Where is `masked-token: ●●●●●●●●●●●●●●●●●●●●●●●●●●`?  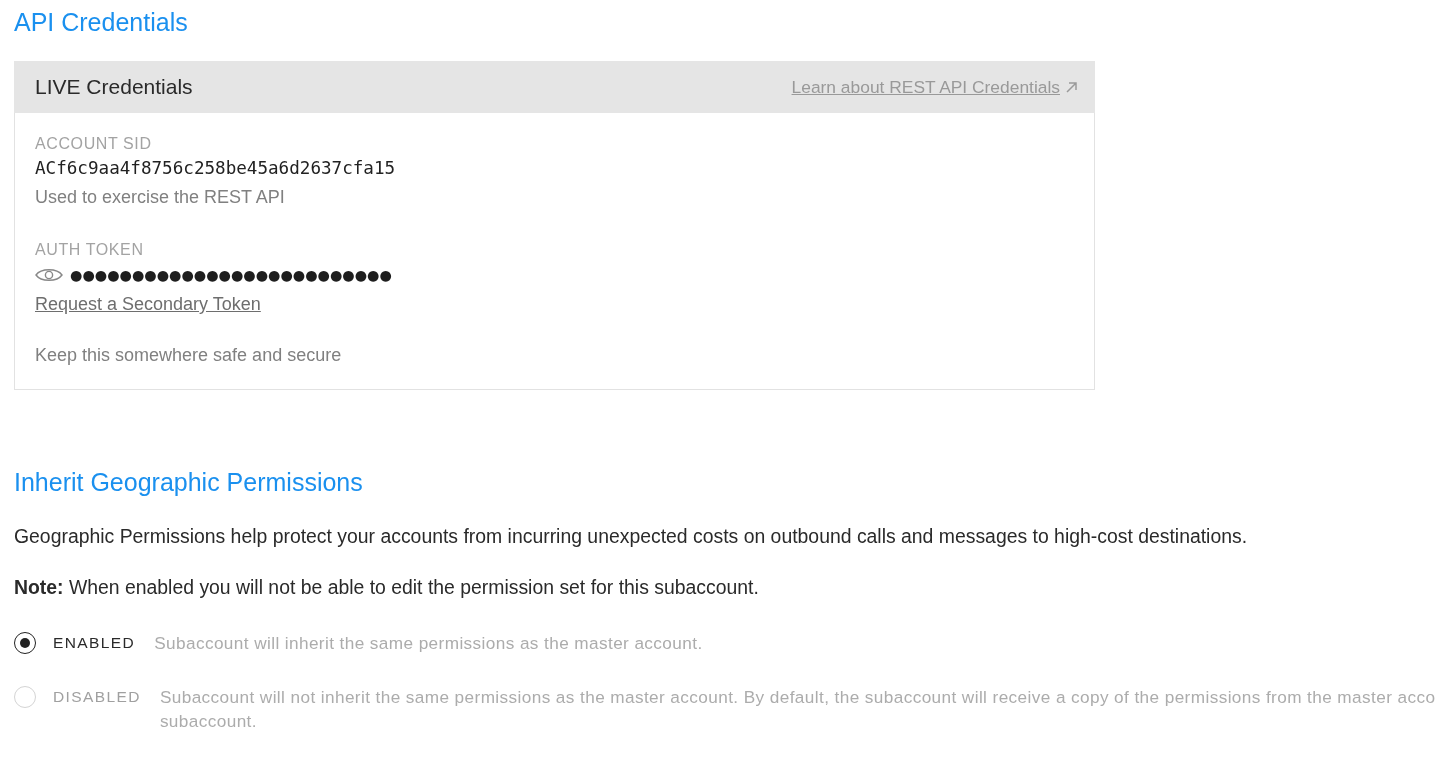
masked-token: ●●●●●●●●●●●●●●●●●●●●●●●●●● is located at coordinates (231, 275).